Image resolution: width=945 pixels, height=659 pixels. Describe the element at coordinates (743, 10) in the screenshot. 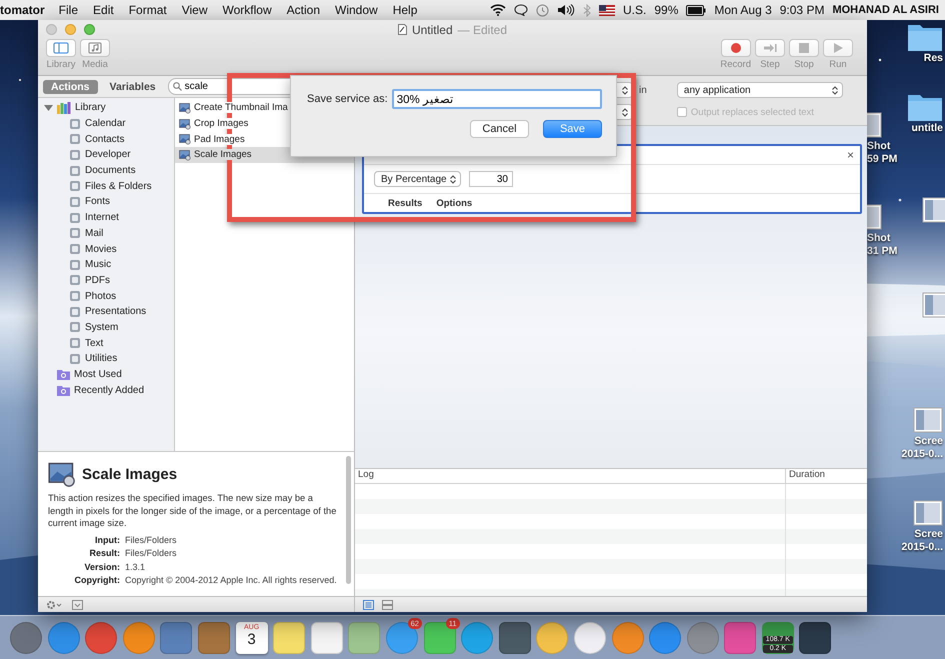

I see `menu-bar-date: Mon Aug 3` at that location.